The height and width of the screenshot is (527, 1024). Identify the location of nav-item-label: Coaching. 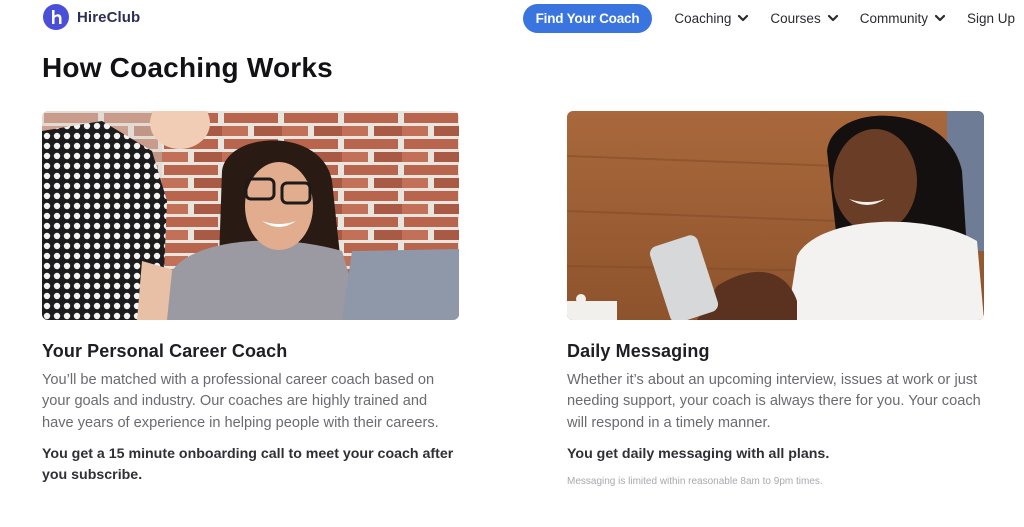
(703, 18).